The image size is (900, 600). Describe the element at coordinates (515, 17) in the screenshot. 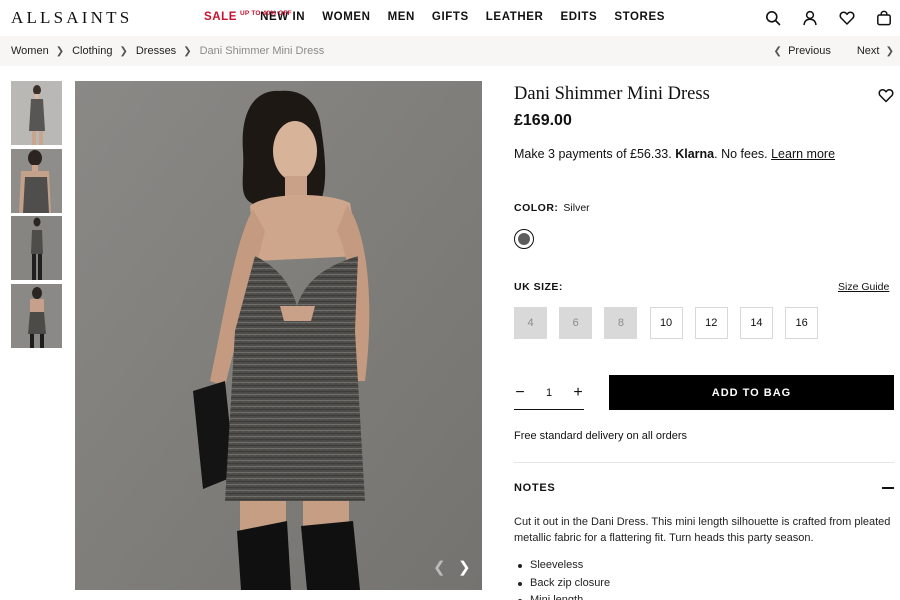

I see `nav-item-leather: LEATHER` at that location.